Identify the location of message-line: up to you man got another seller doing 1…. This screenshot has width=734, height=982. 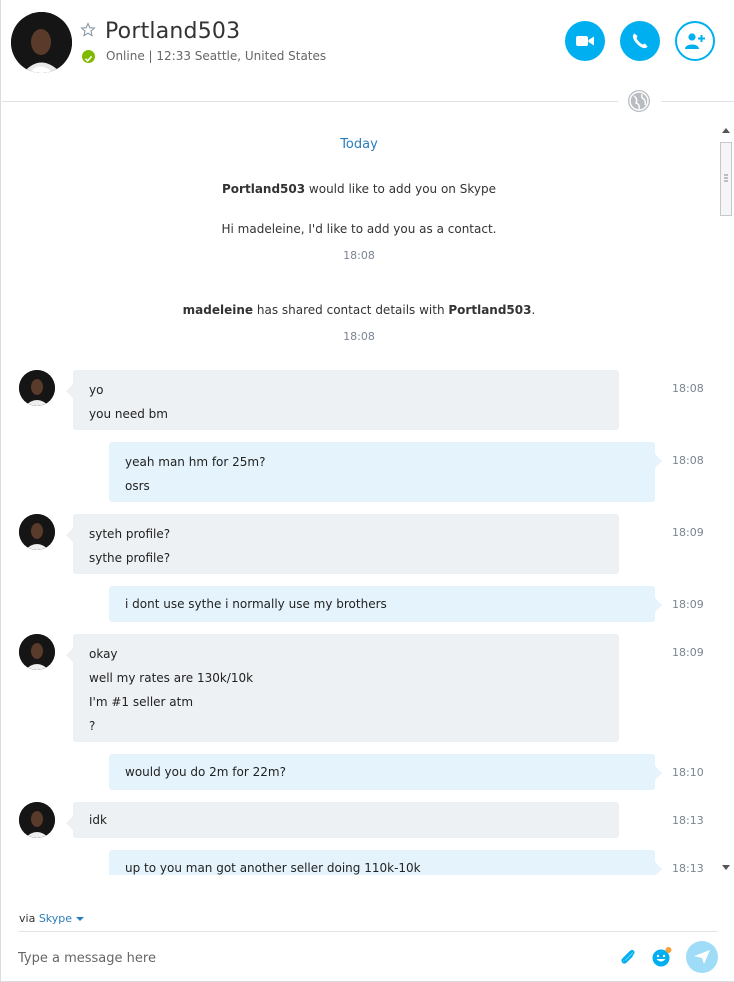
(273, 868).